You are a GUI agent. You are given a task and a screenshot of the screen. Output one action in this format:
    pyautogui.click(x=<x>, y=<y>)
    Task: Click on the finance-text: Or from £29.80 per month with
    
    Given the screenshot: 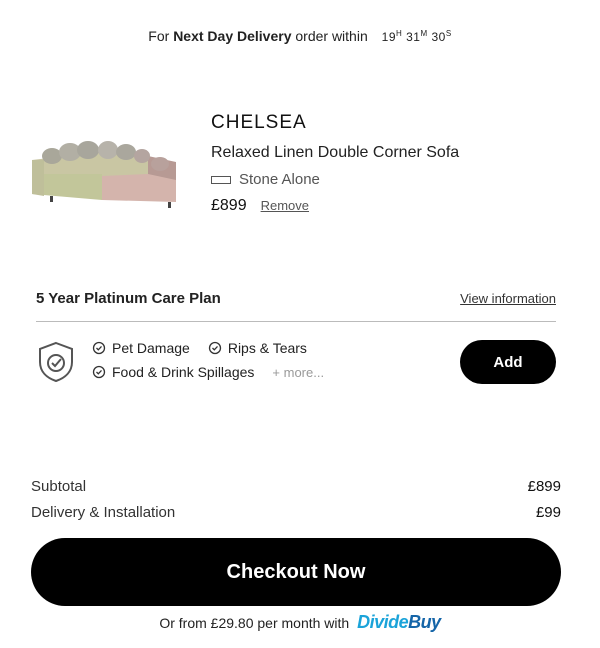 What is the action you would take?
    pyautogui.click(x=254, y=623)
    